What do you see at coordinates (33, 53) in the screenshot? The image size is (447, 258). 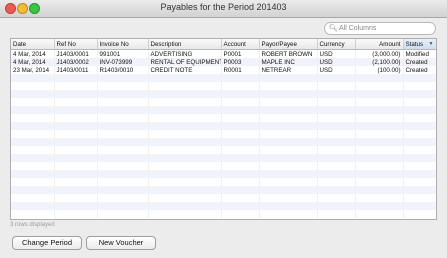 I see `table-cell: 4 Mar, 2014` at bounding box center [33, 53].